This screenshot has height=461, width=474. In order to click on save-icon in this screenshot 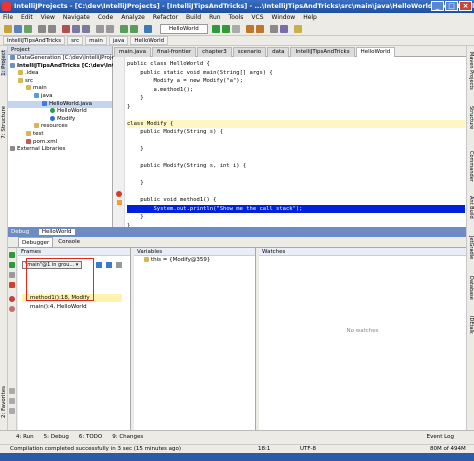, I will do `click(18, 29)`.